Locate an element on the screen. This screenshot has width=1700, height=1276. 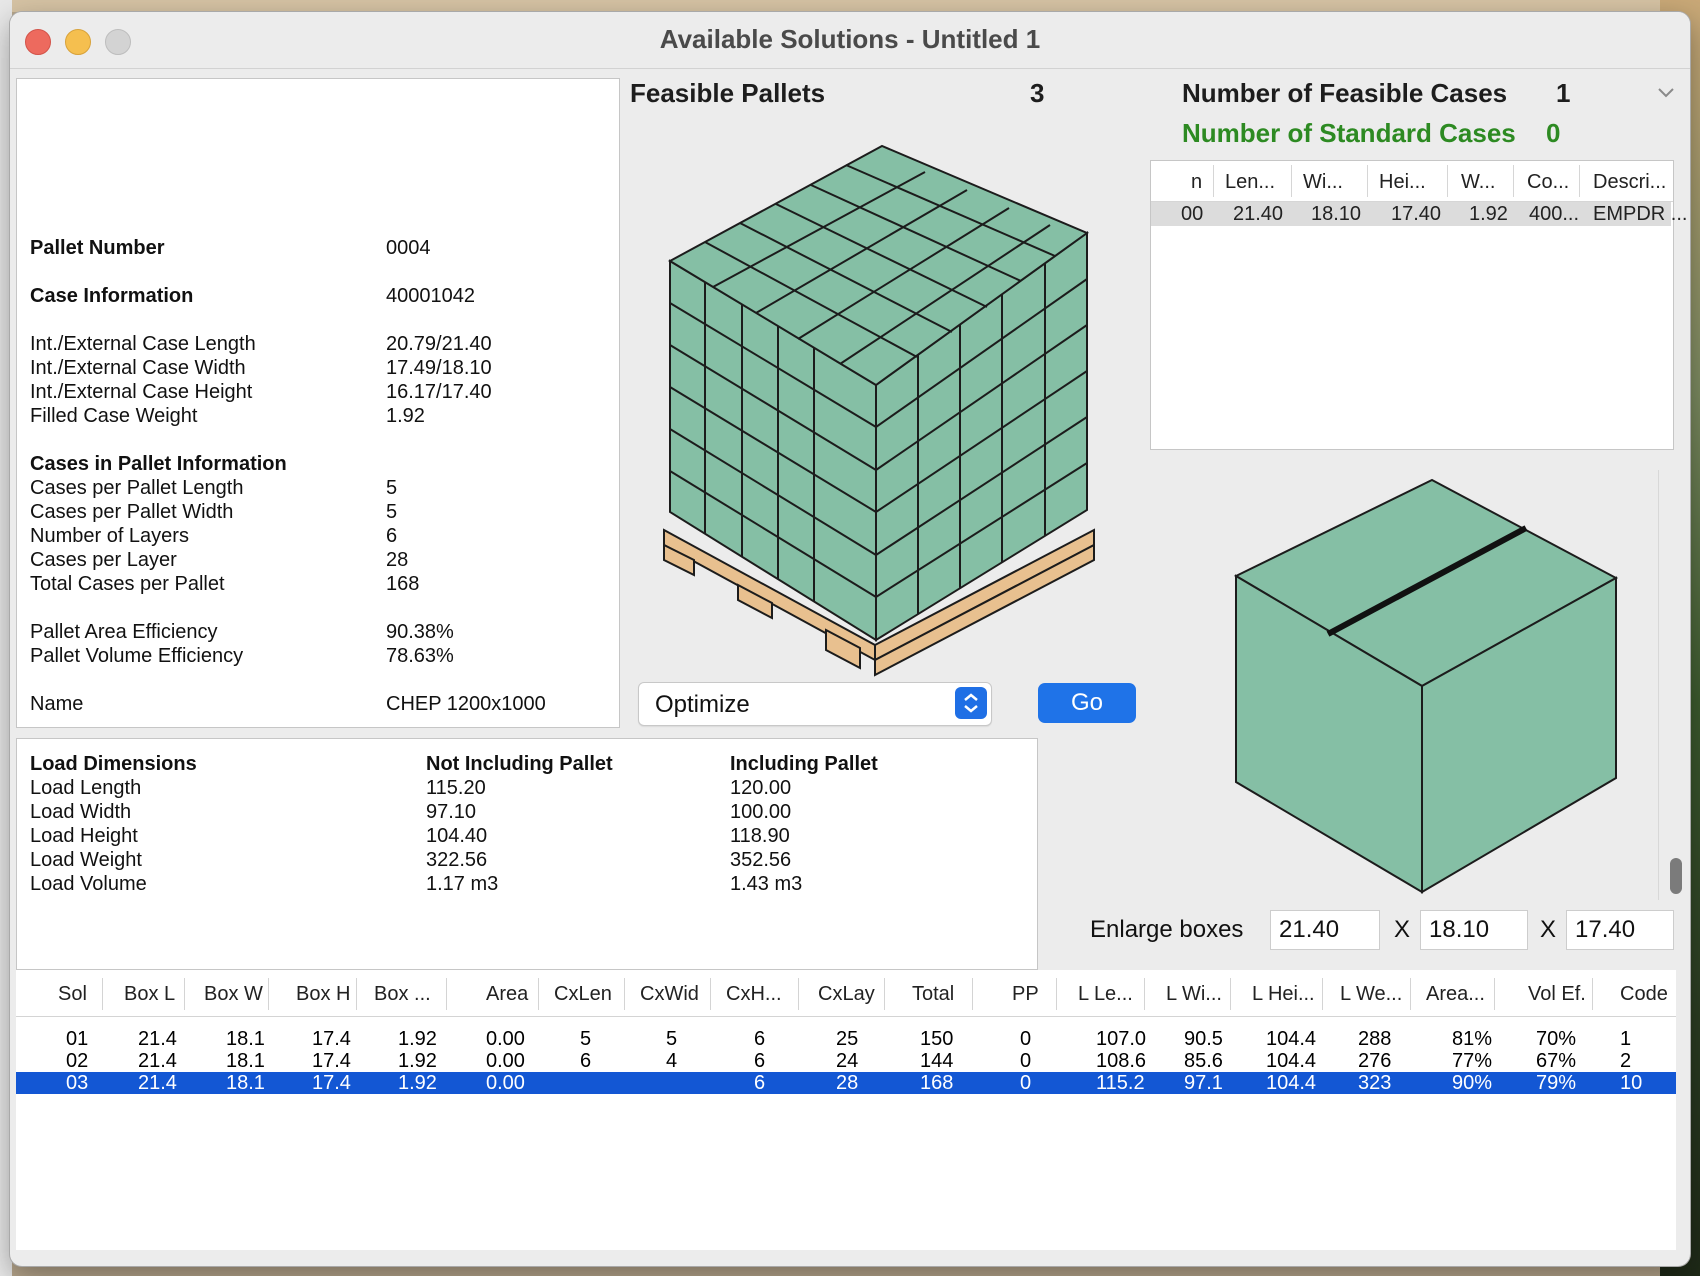
case-length-value: 20.79/21.40 is located at coordinates (439, 344).